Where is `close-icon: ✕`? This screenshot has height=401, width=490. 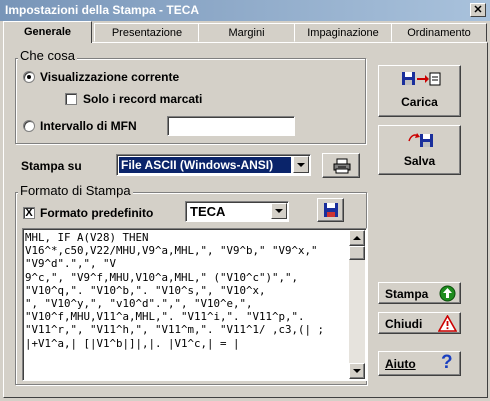
close-icon: ✕ is located at coordinates (478, 9).